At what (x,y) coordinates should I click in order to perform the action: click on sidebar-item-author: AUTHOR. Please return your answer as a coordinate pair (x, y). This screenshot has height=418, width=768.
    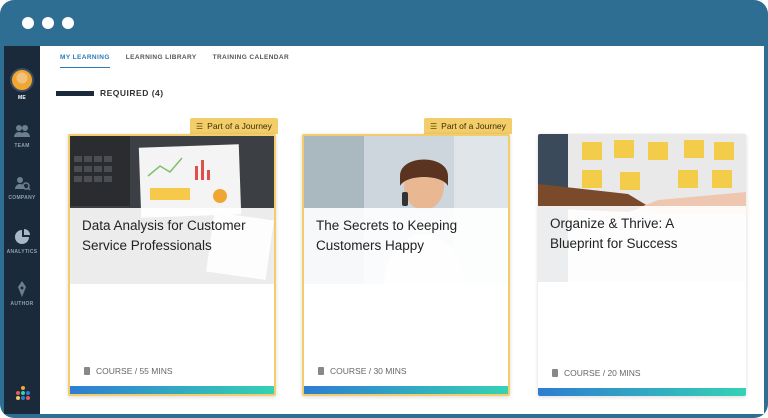
    Looking at the image, I should click on (22, 293).